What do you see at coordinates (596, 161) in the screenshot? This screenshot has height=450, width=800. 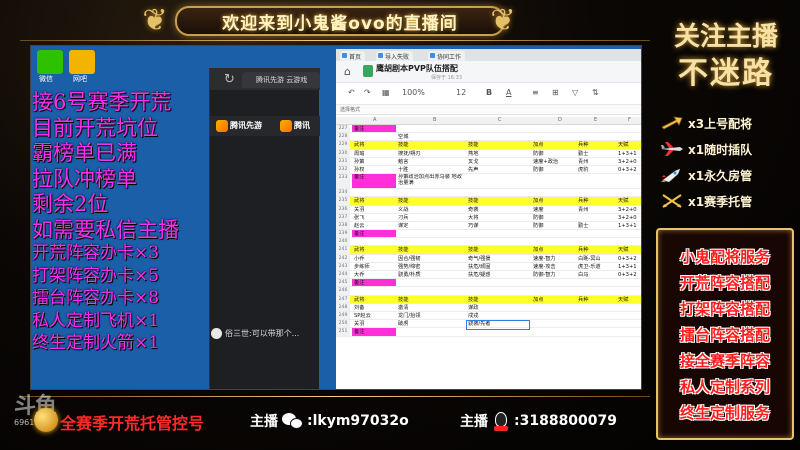 I see `table-cell: 青州` at bounding box center [596, 161].